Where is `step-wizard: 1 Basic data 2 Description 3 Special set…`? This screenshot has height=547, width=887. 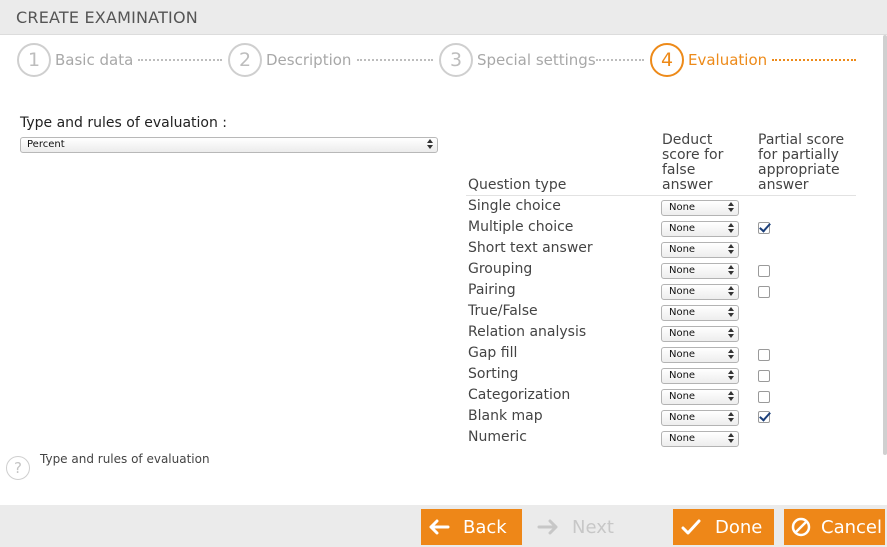 step-wizard: 1 Basic data 2 Description 3 Special set… is located at coordinates (443, 61).